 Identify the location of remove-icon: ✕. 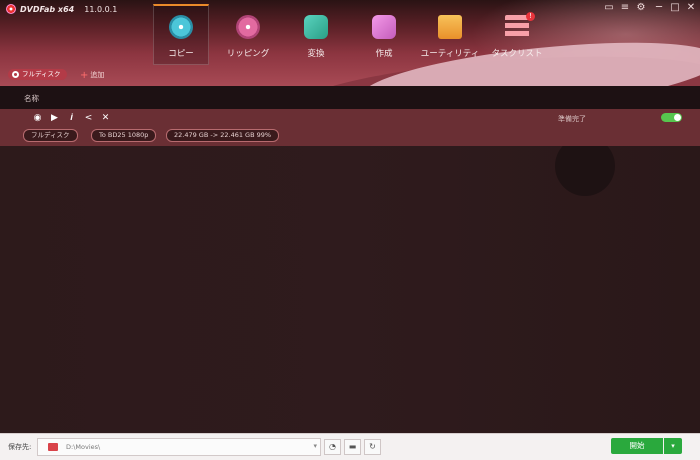
(105, 118).